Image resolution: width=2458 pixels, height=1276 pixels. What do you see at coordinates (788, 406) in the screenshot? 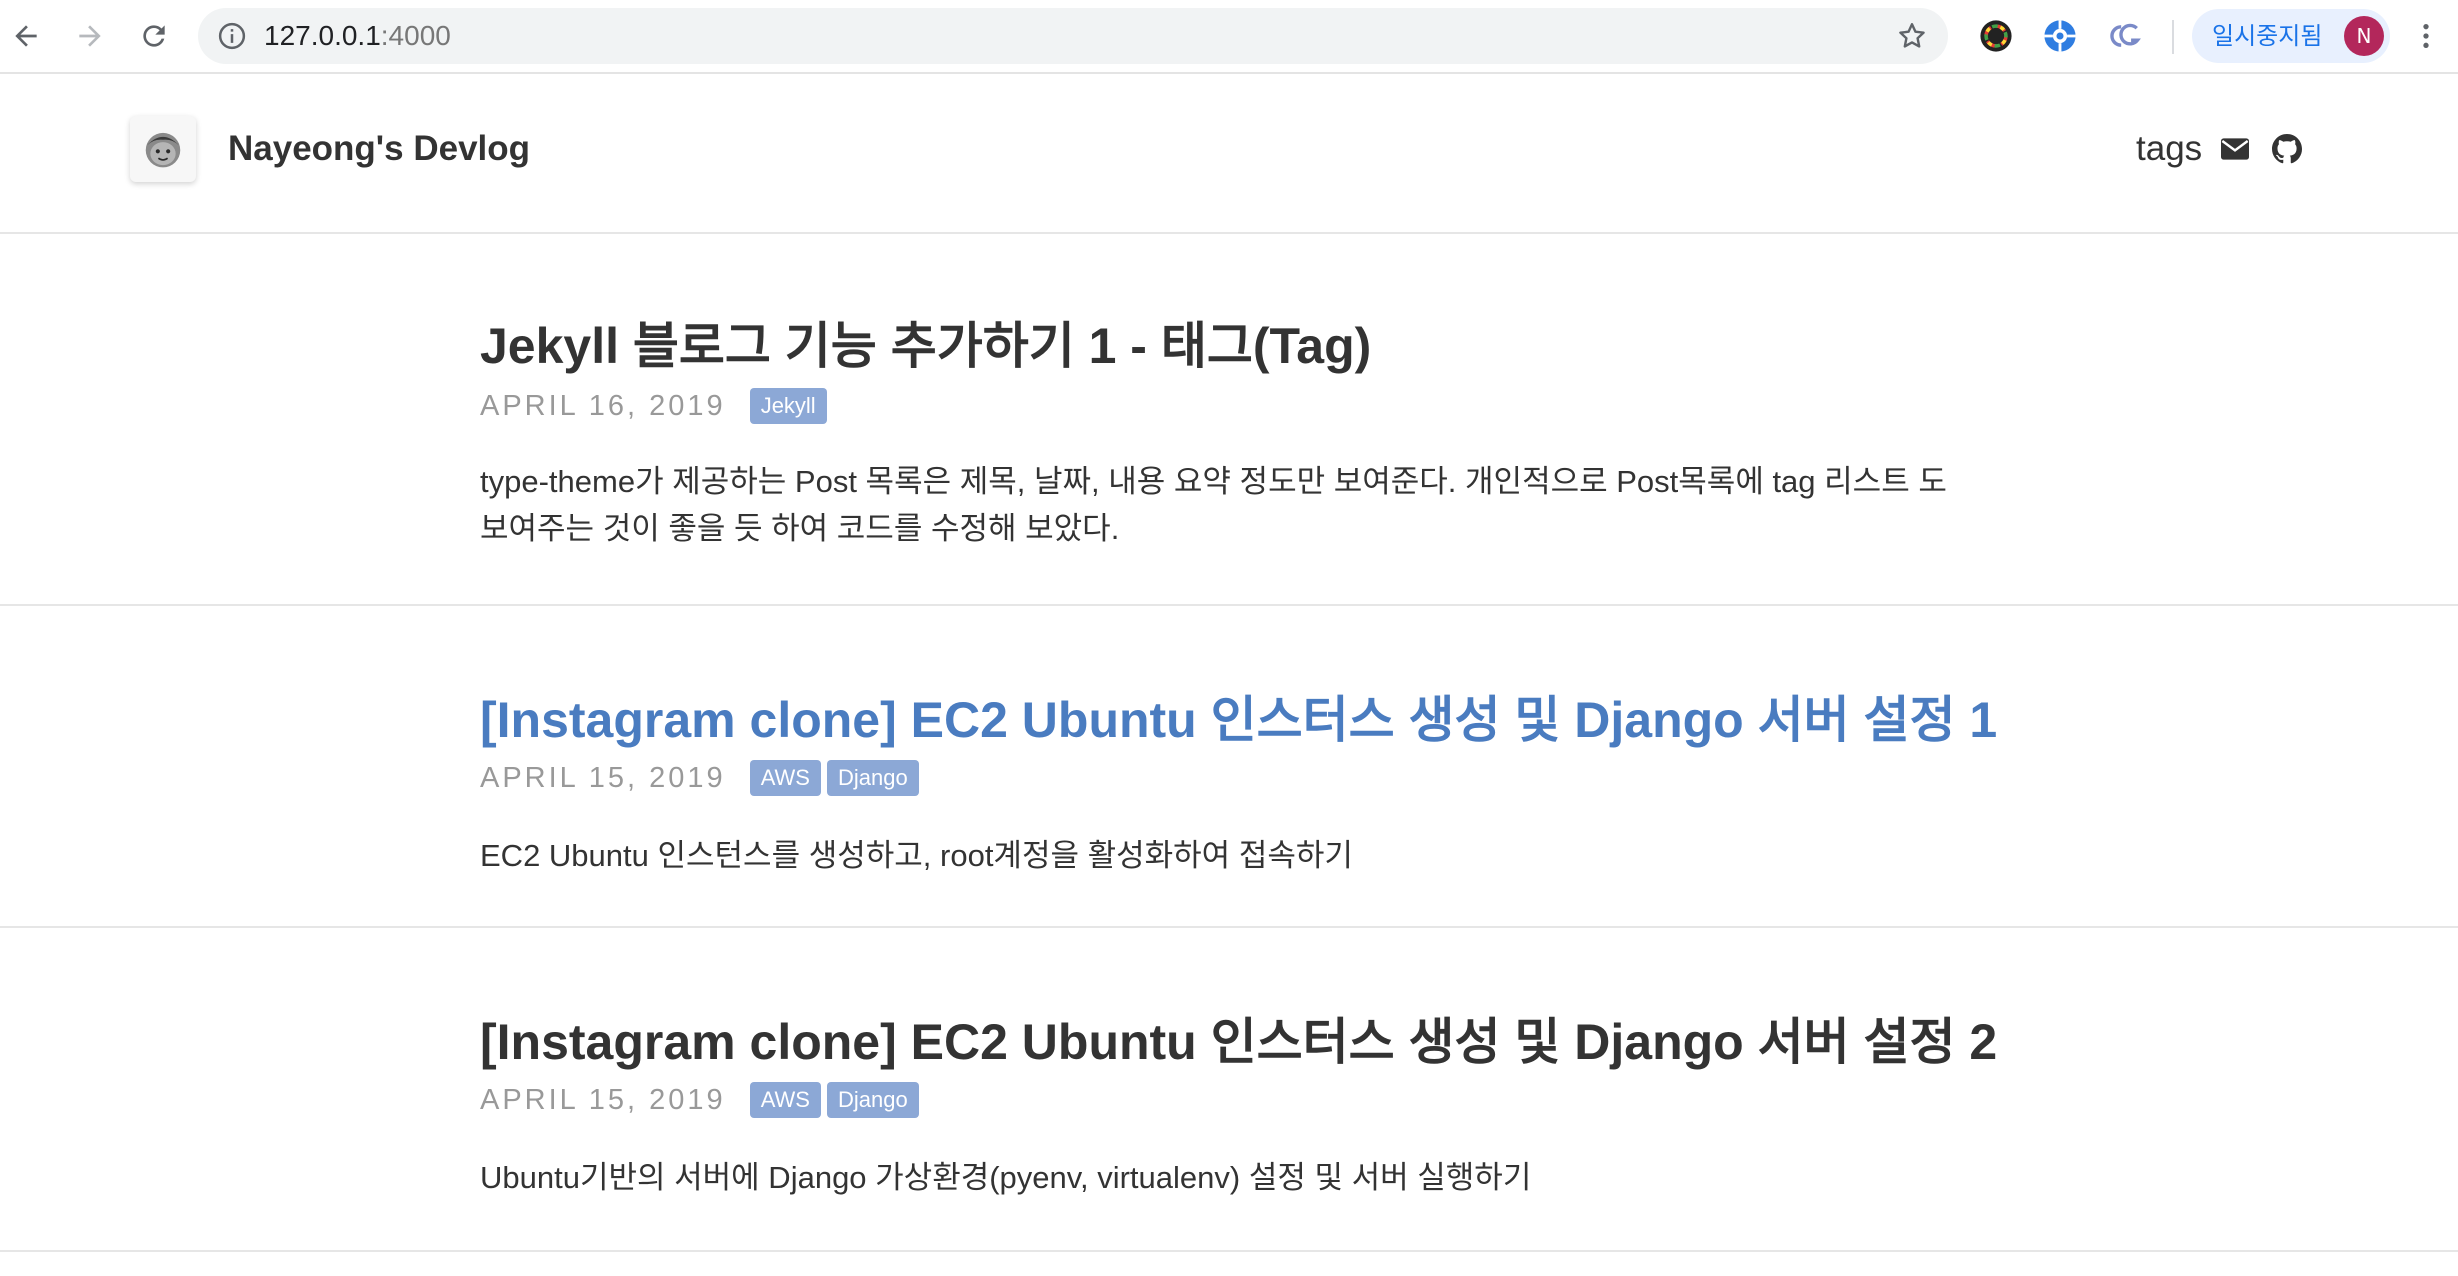
I see `tag-jekyll: Jekyll` at bounding box center [788, 406].